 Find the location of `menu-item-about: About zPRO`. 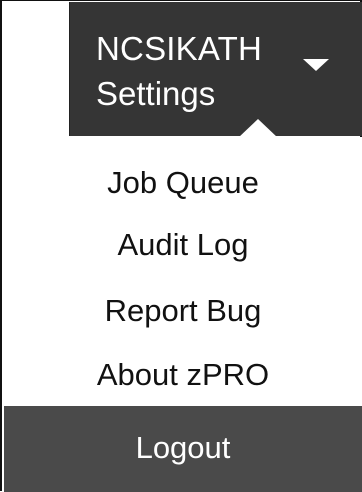

menu-item-about: About zPRO is located at coordinates (183, 372).